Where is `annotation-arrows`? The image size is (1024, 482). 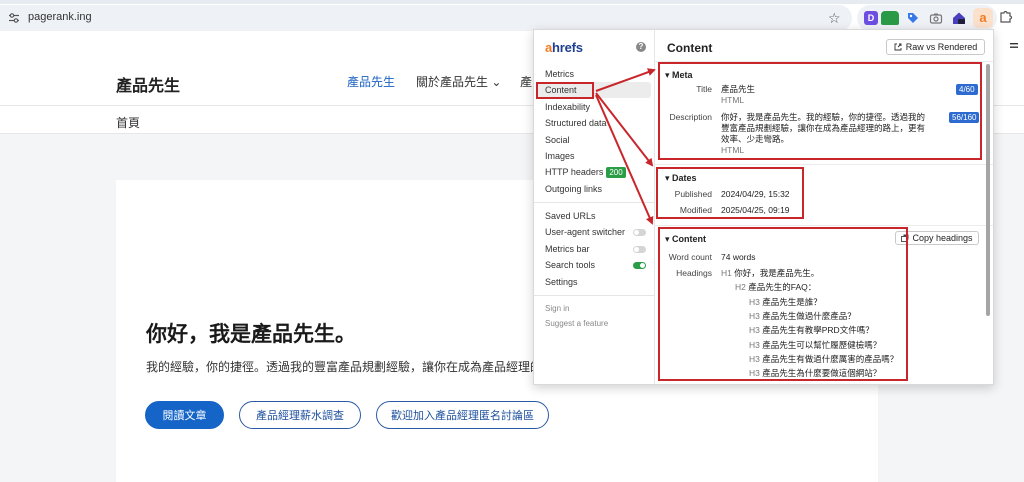
annotation-arrows is located at coordinates (625, 146).